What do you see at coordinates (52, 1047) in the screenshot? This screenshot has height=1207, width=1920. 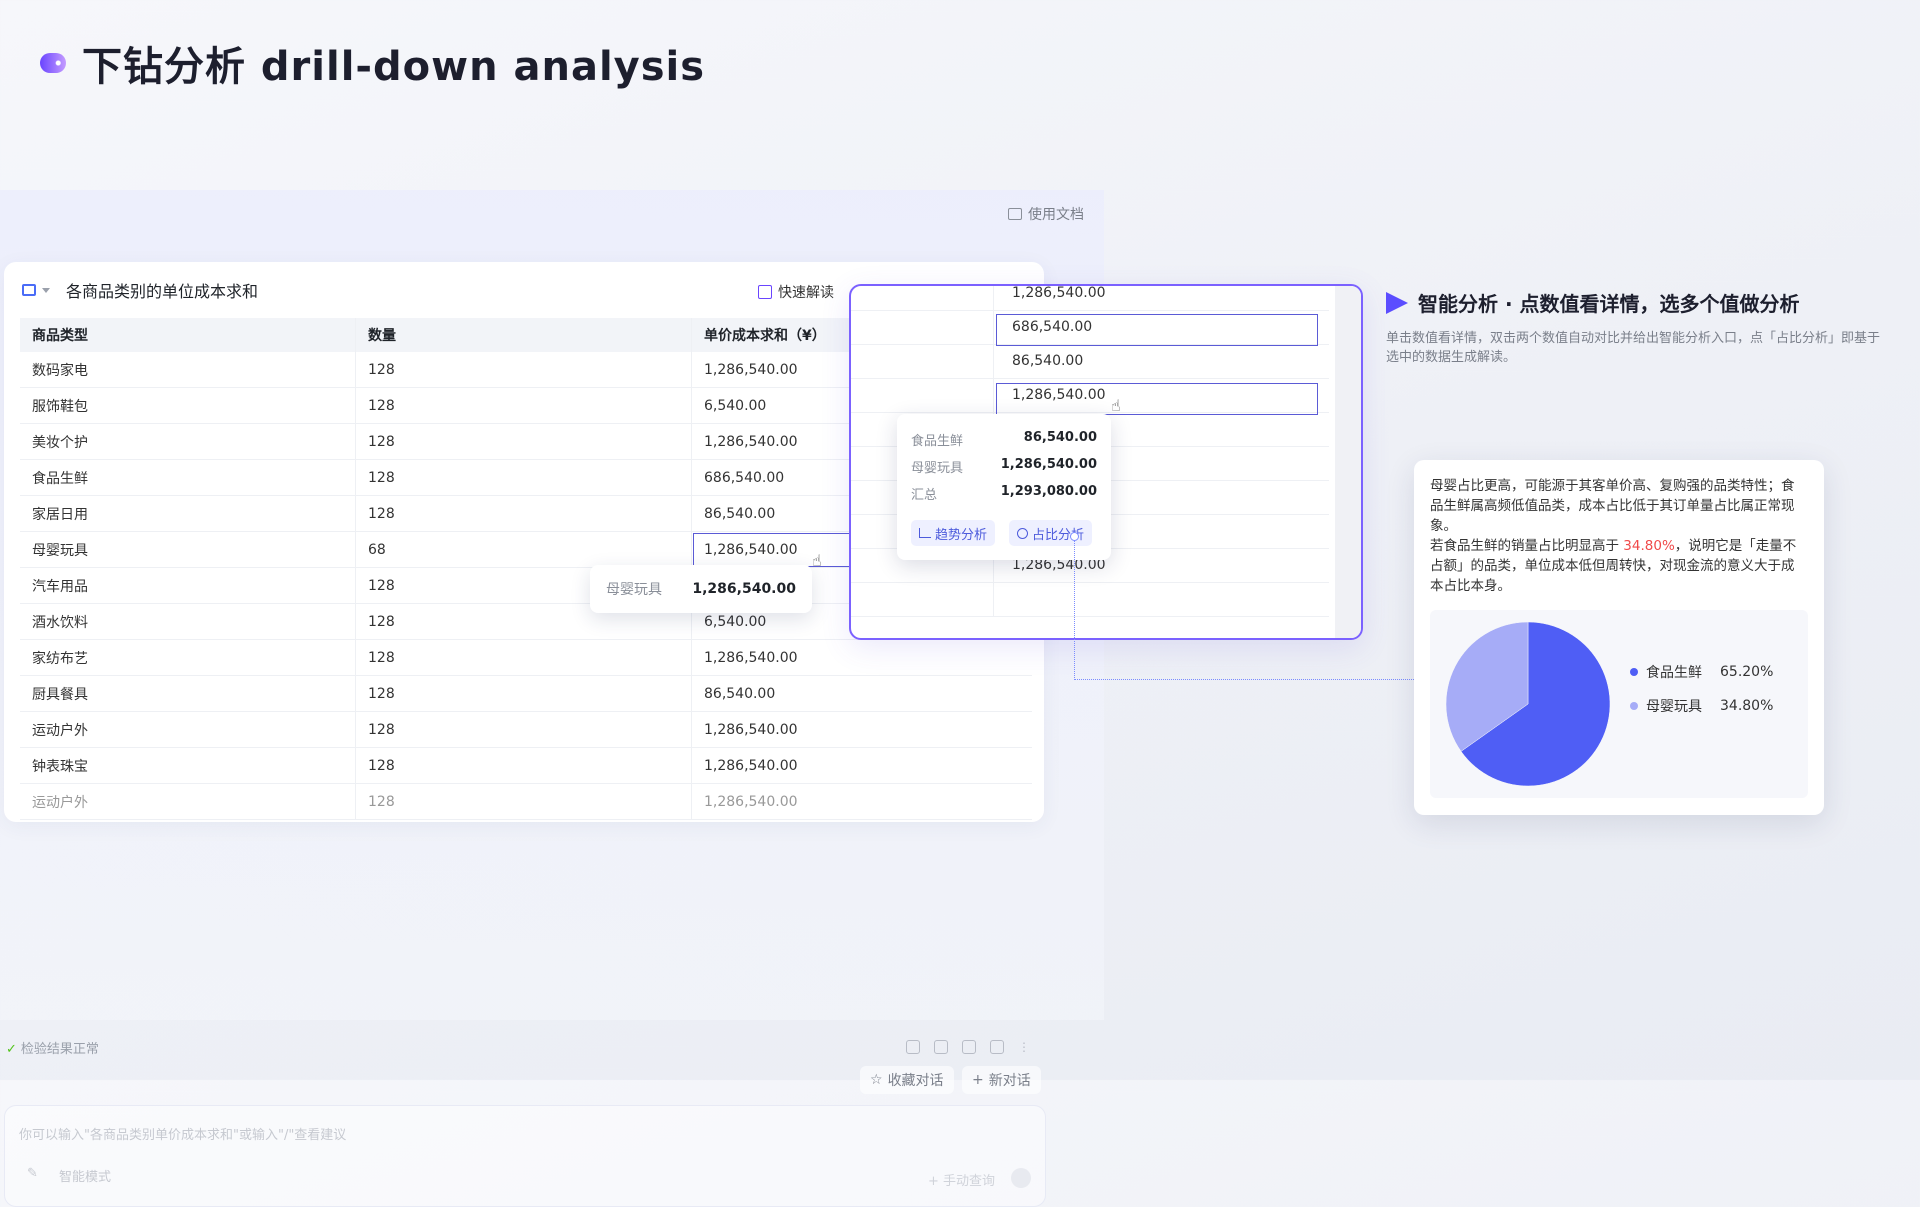 I see `check-status: ✓ 检验结果正常` at bounding box center [52, 1047].